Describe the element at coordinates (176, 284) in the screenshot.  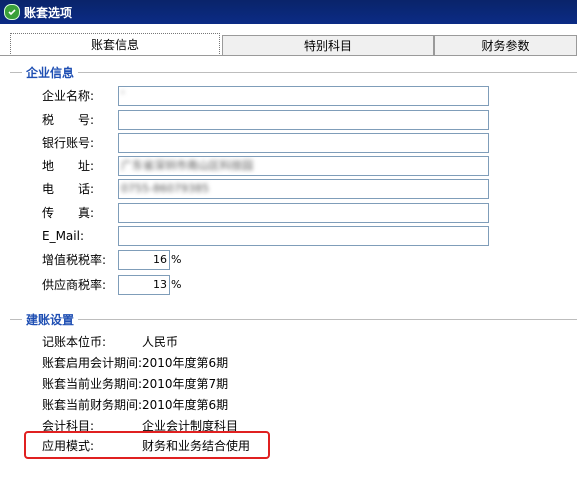
I see `supplier-percent-sign: %` at that location.